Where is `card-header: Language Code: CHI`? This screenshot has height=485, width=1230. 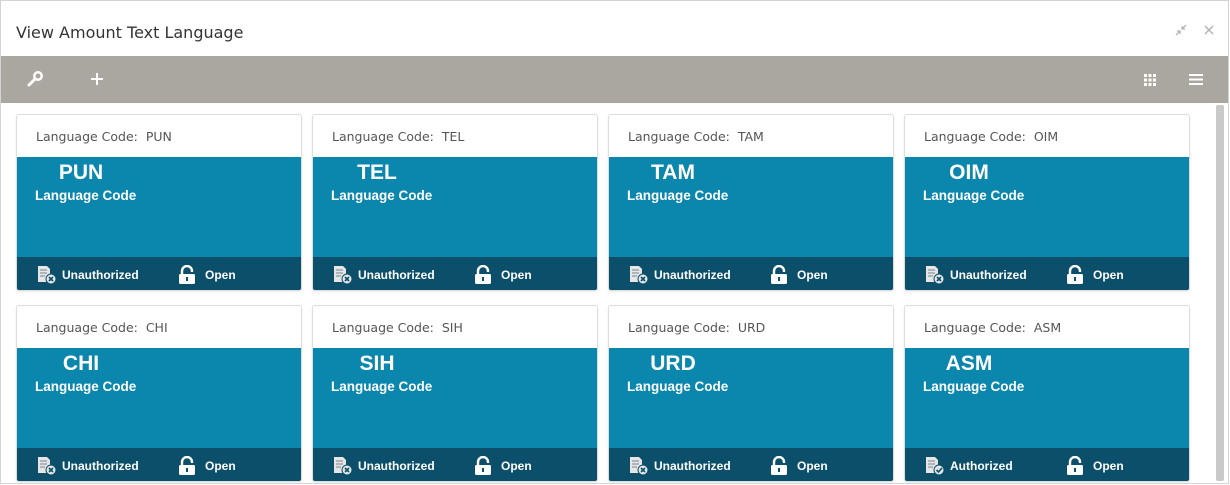 card-header: Language Code: CHI is located at coordinates (159, 327).